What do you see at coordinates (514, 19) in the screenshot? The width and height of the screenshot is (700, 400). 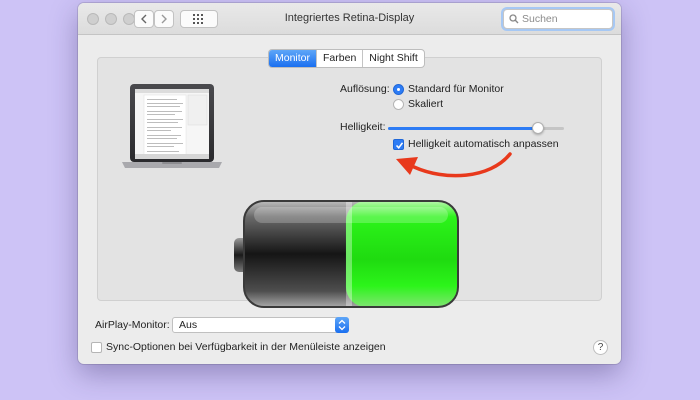 I see `search-icon` at bounding box center [514, 19].